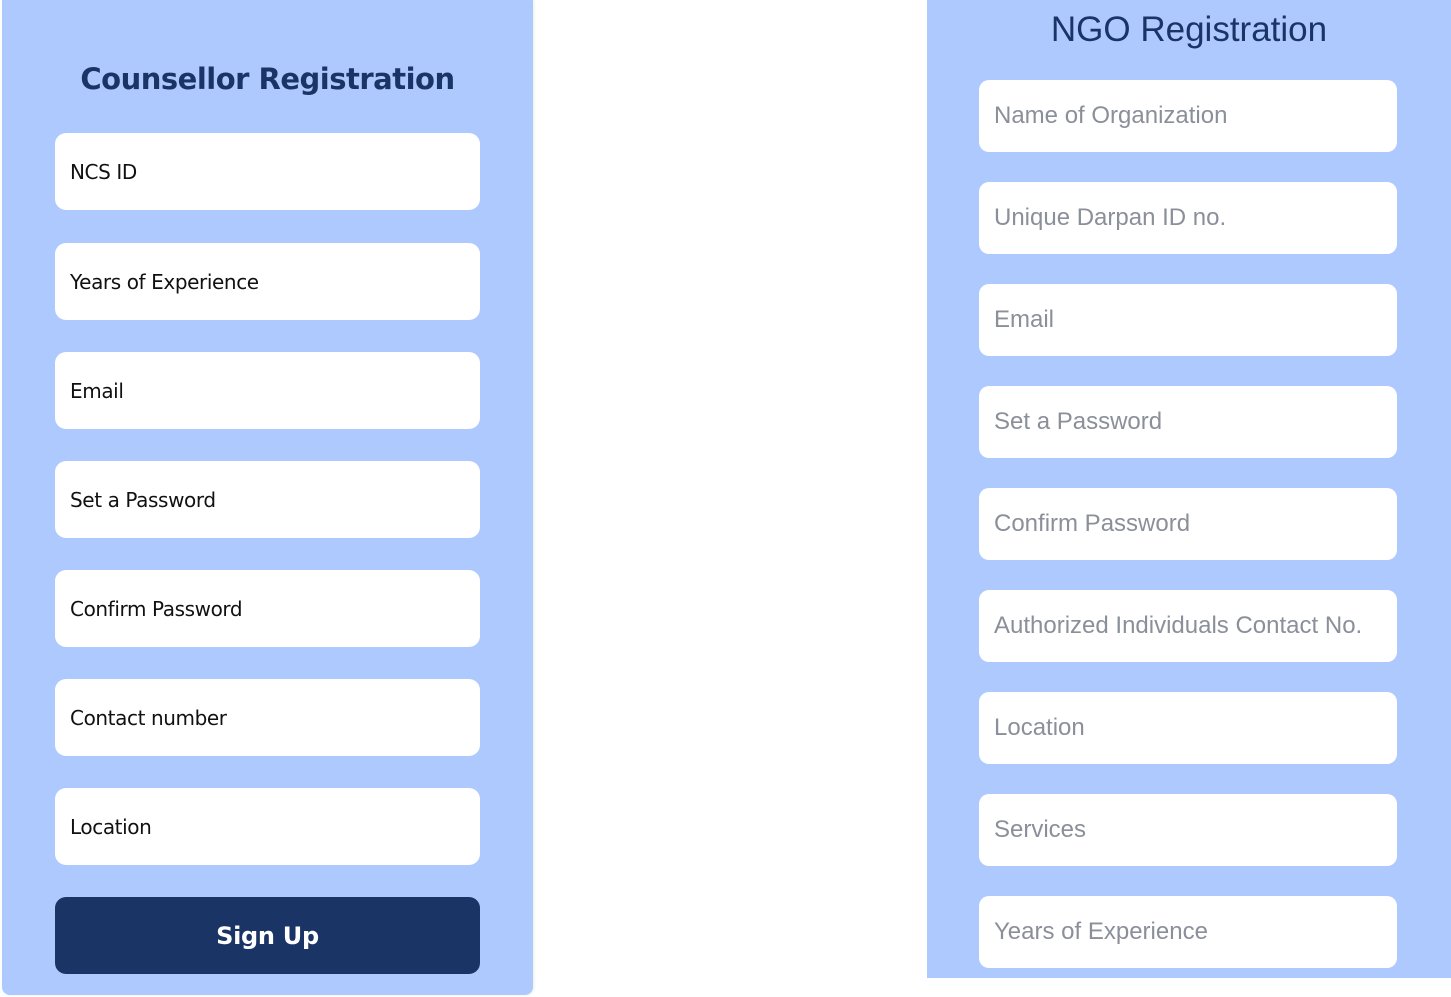  Describe the element at coordinates (267, 935) in the screenshot. I see `sign-up-button: Sign Up` at that location.